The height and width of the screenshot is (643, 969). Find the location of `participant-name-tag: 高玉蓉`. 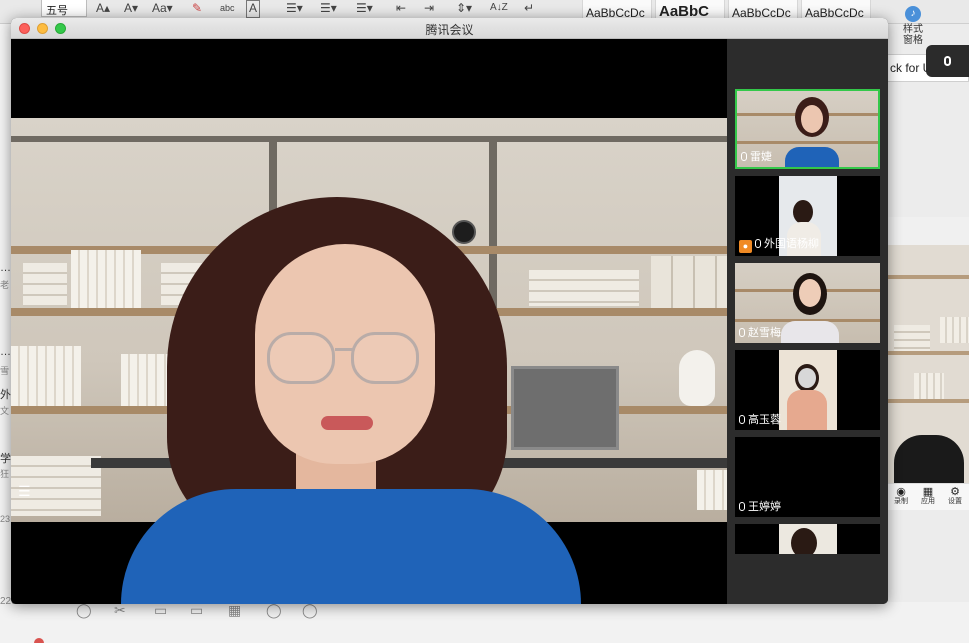

participant-name-tag: 高玉蓉 is located at coordinates (760, 420).